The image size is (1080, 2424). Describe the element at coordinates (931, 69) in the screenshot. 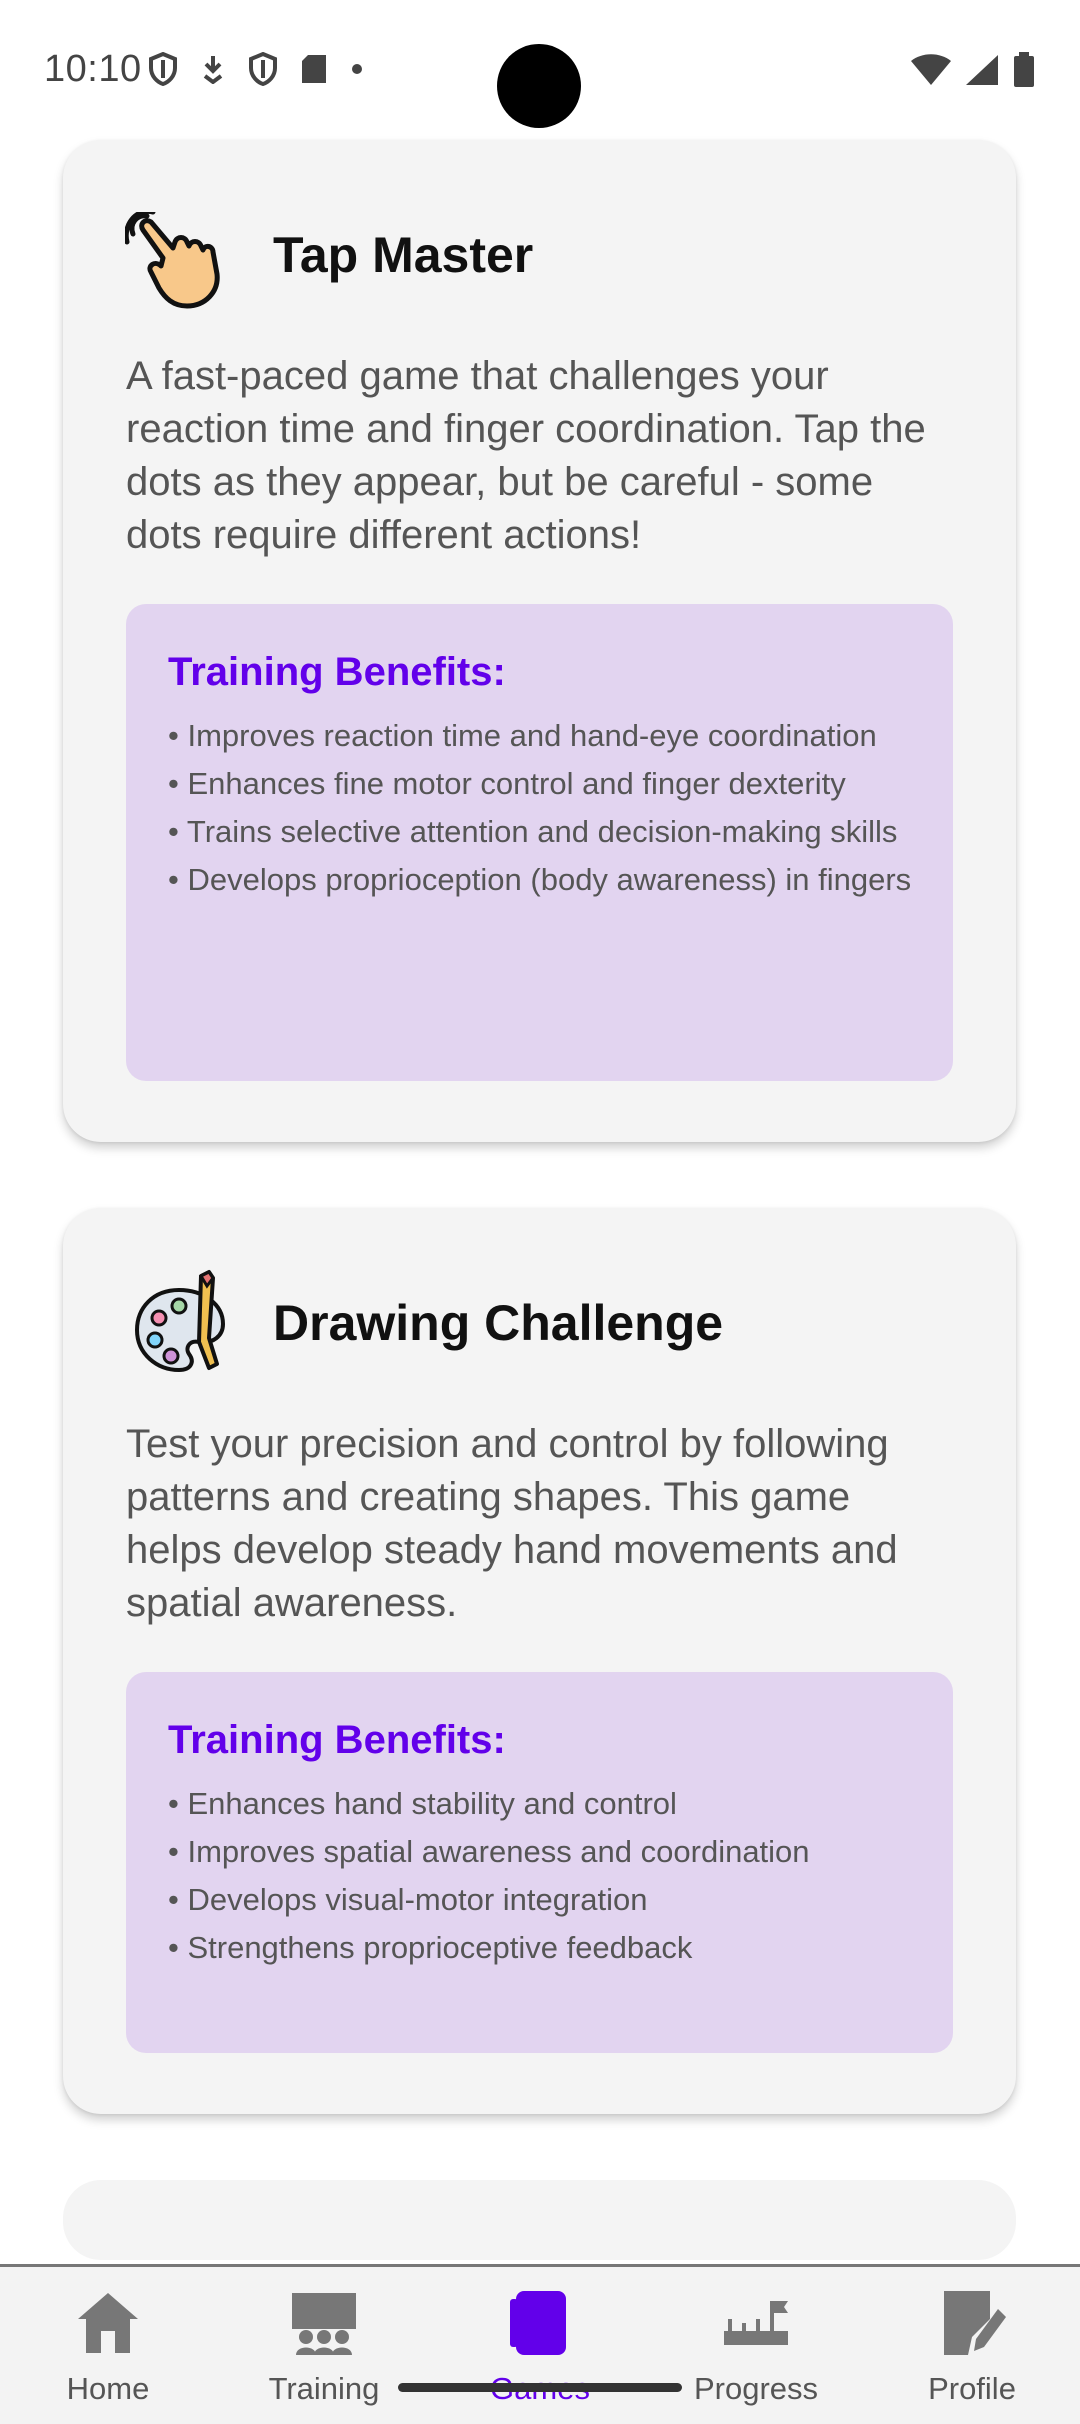

I see `wifi-icon` at that location.